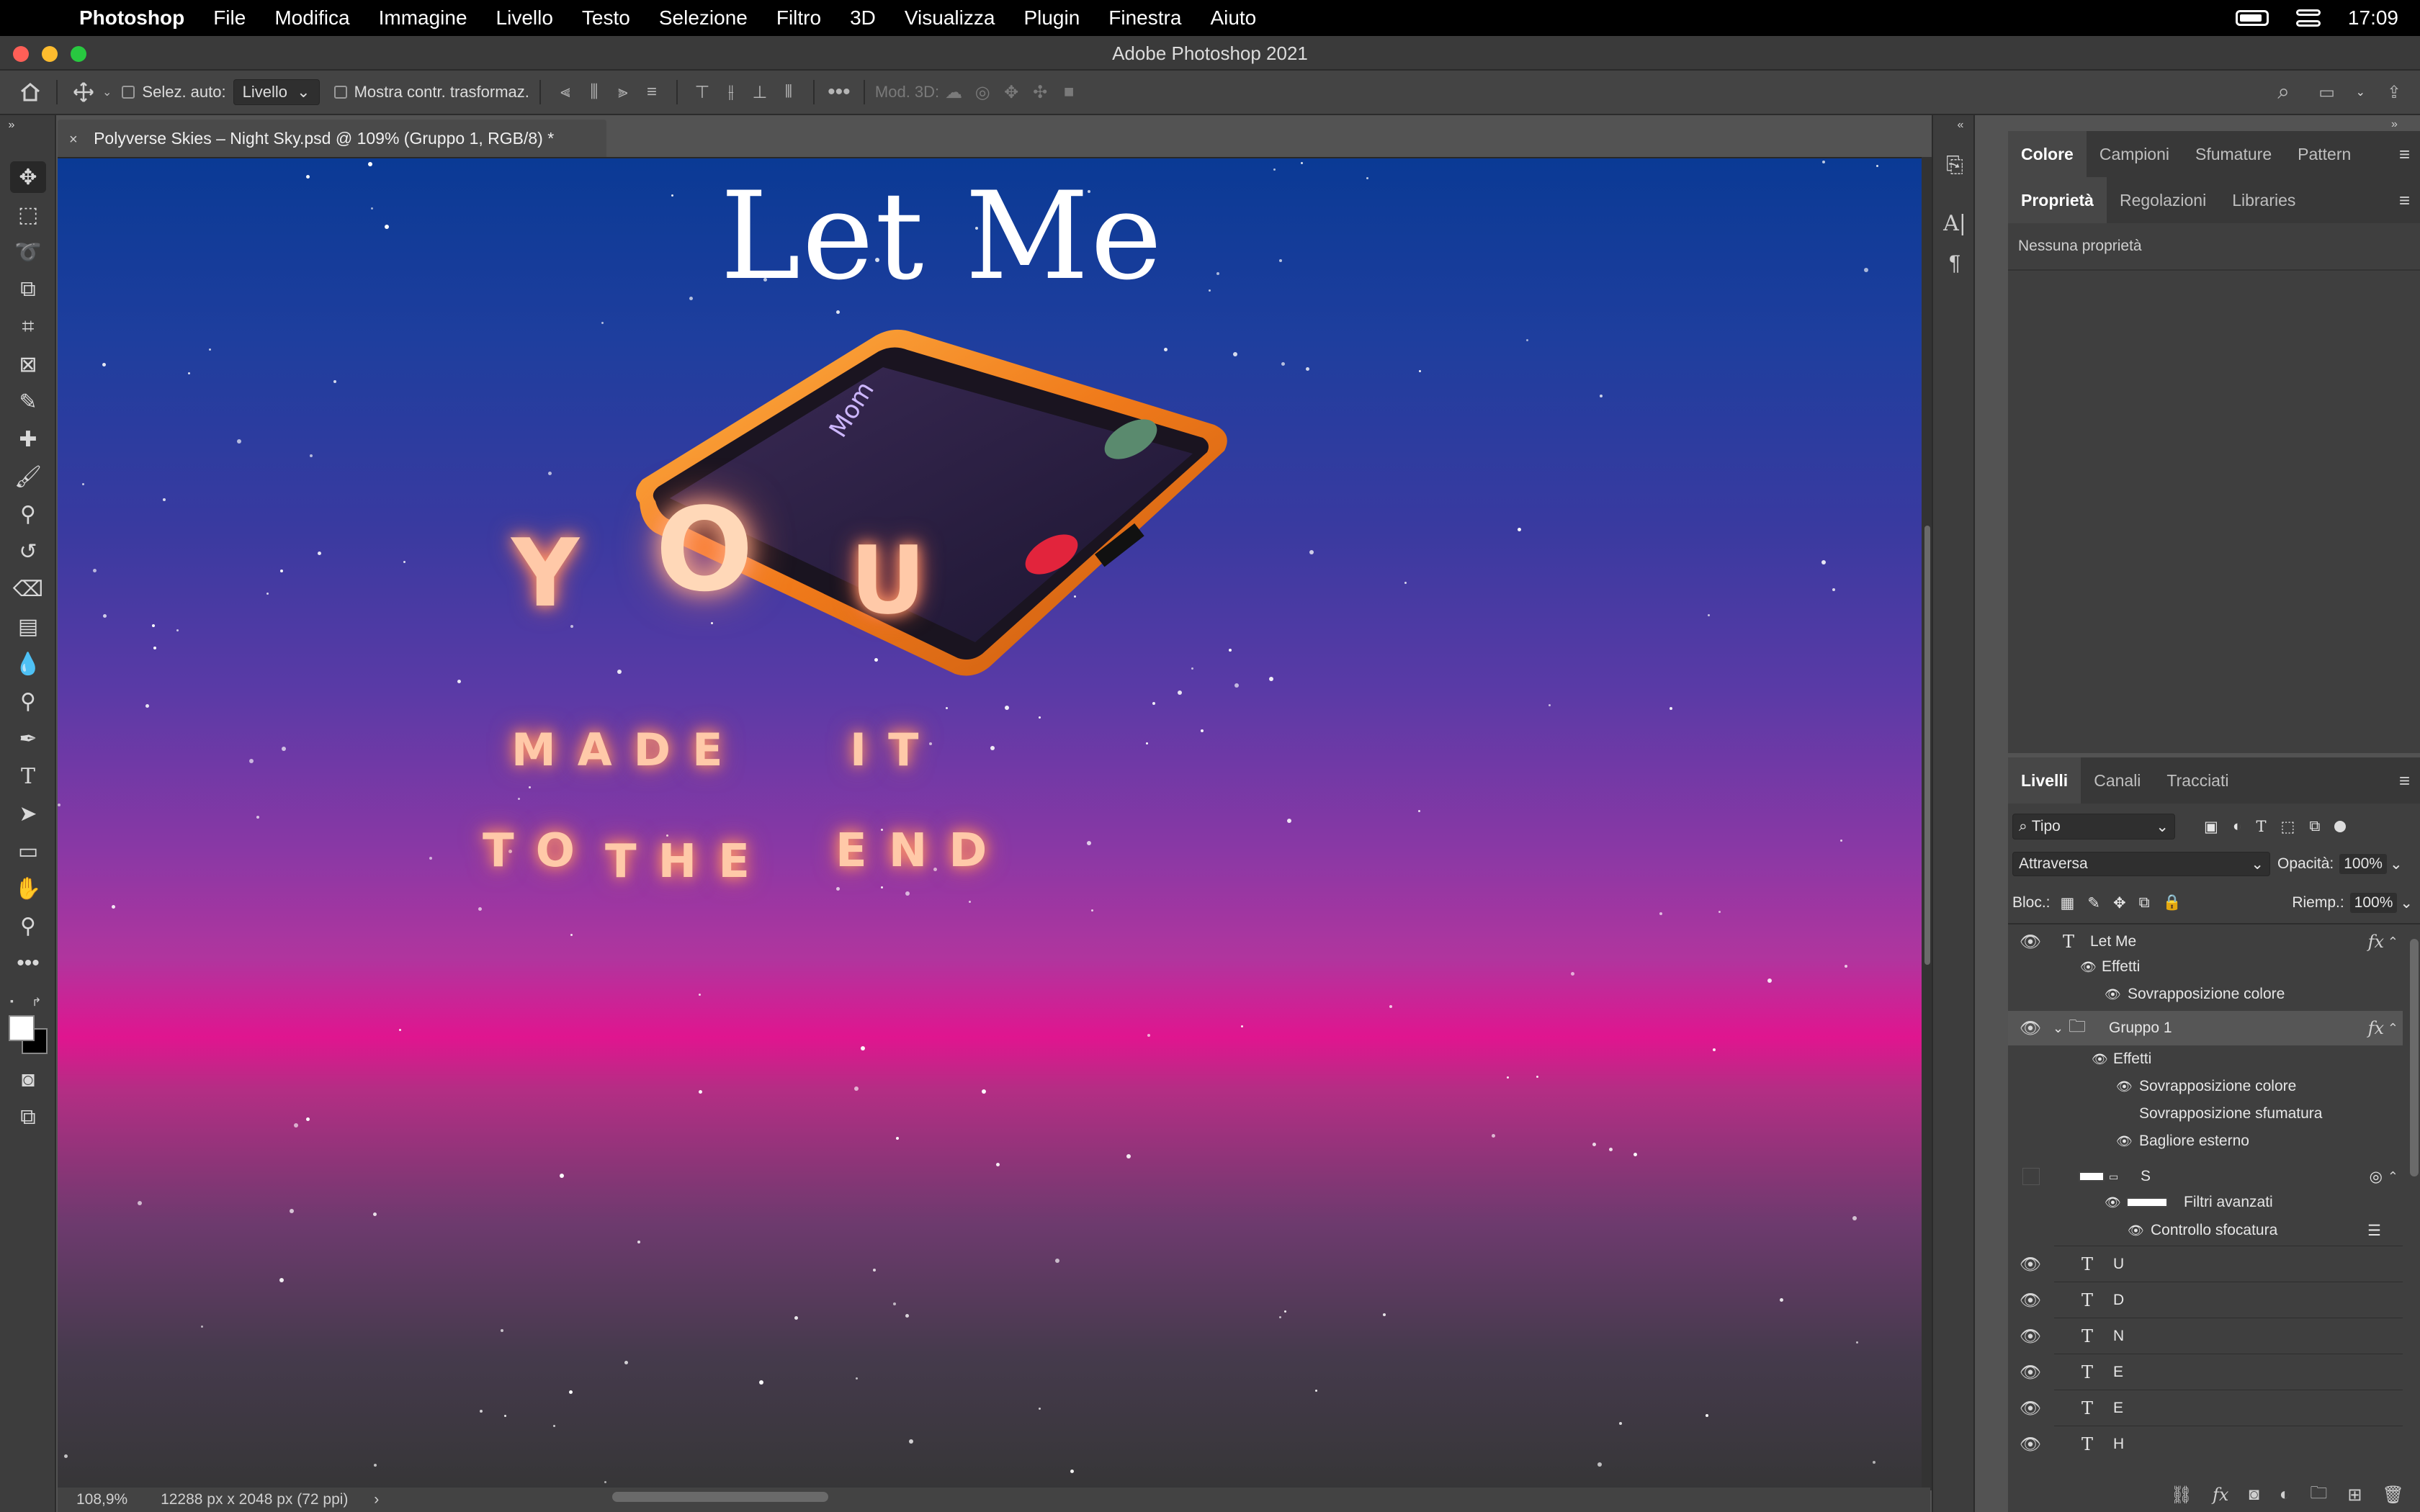  What do you see at coordinates (1233, 18) in the screenshot?
I see `menu-aiuto: Aiuto` at bounding box center [1233, 18].